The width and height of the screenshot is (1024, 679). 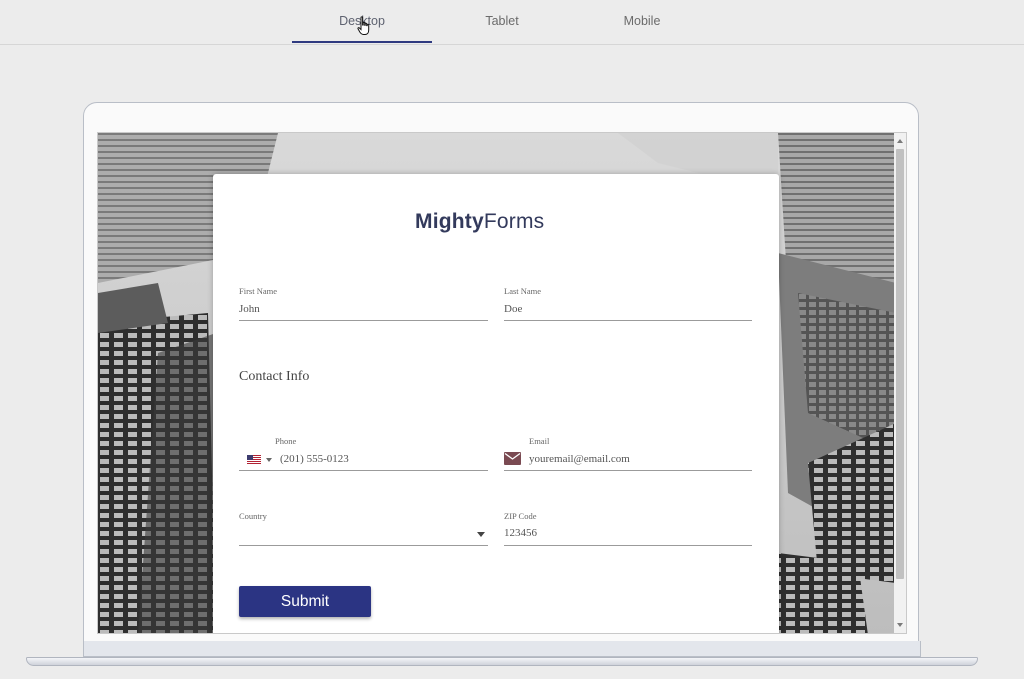 What do you see at coordinates (363, 527) in the screenshot?
I see `country-select: Country` at bounding box center [363, 527].